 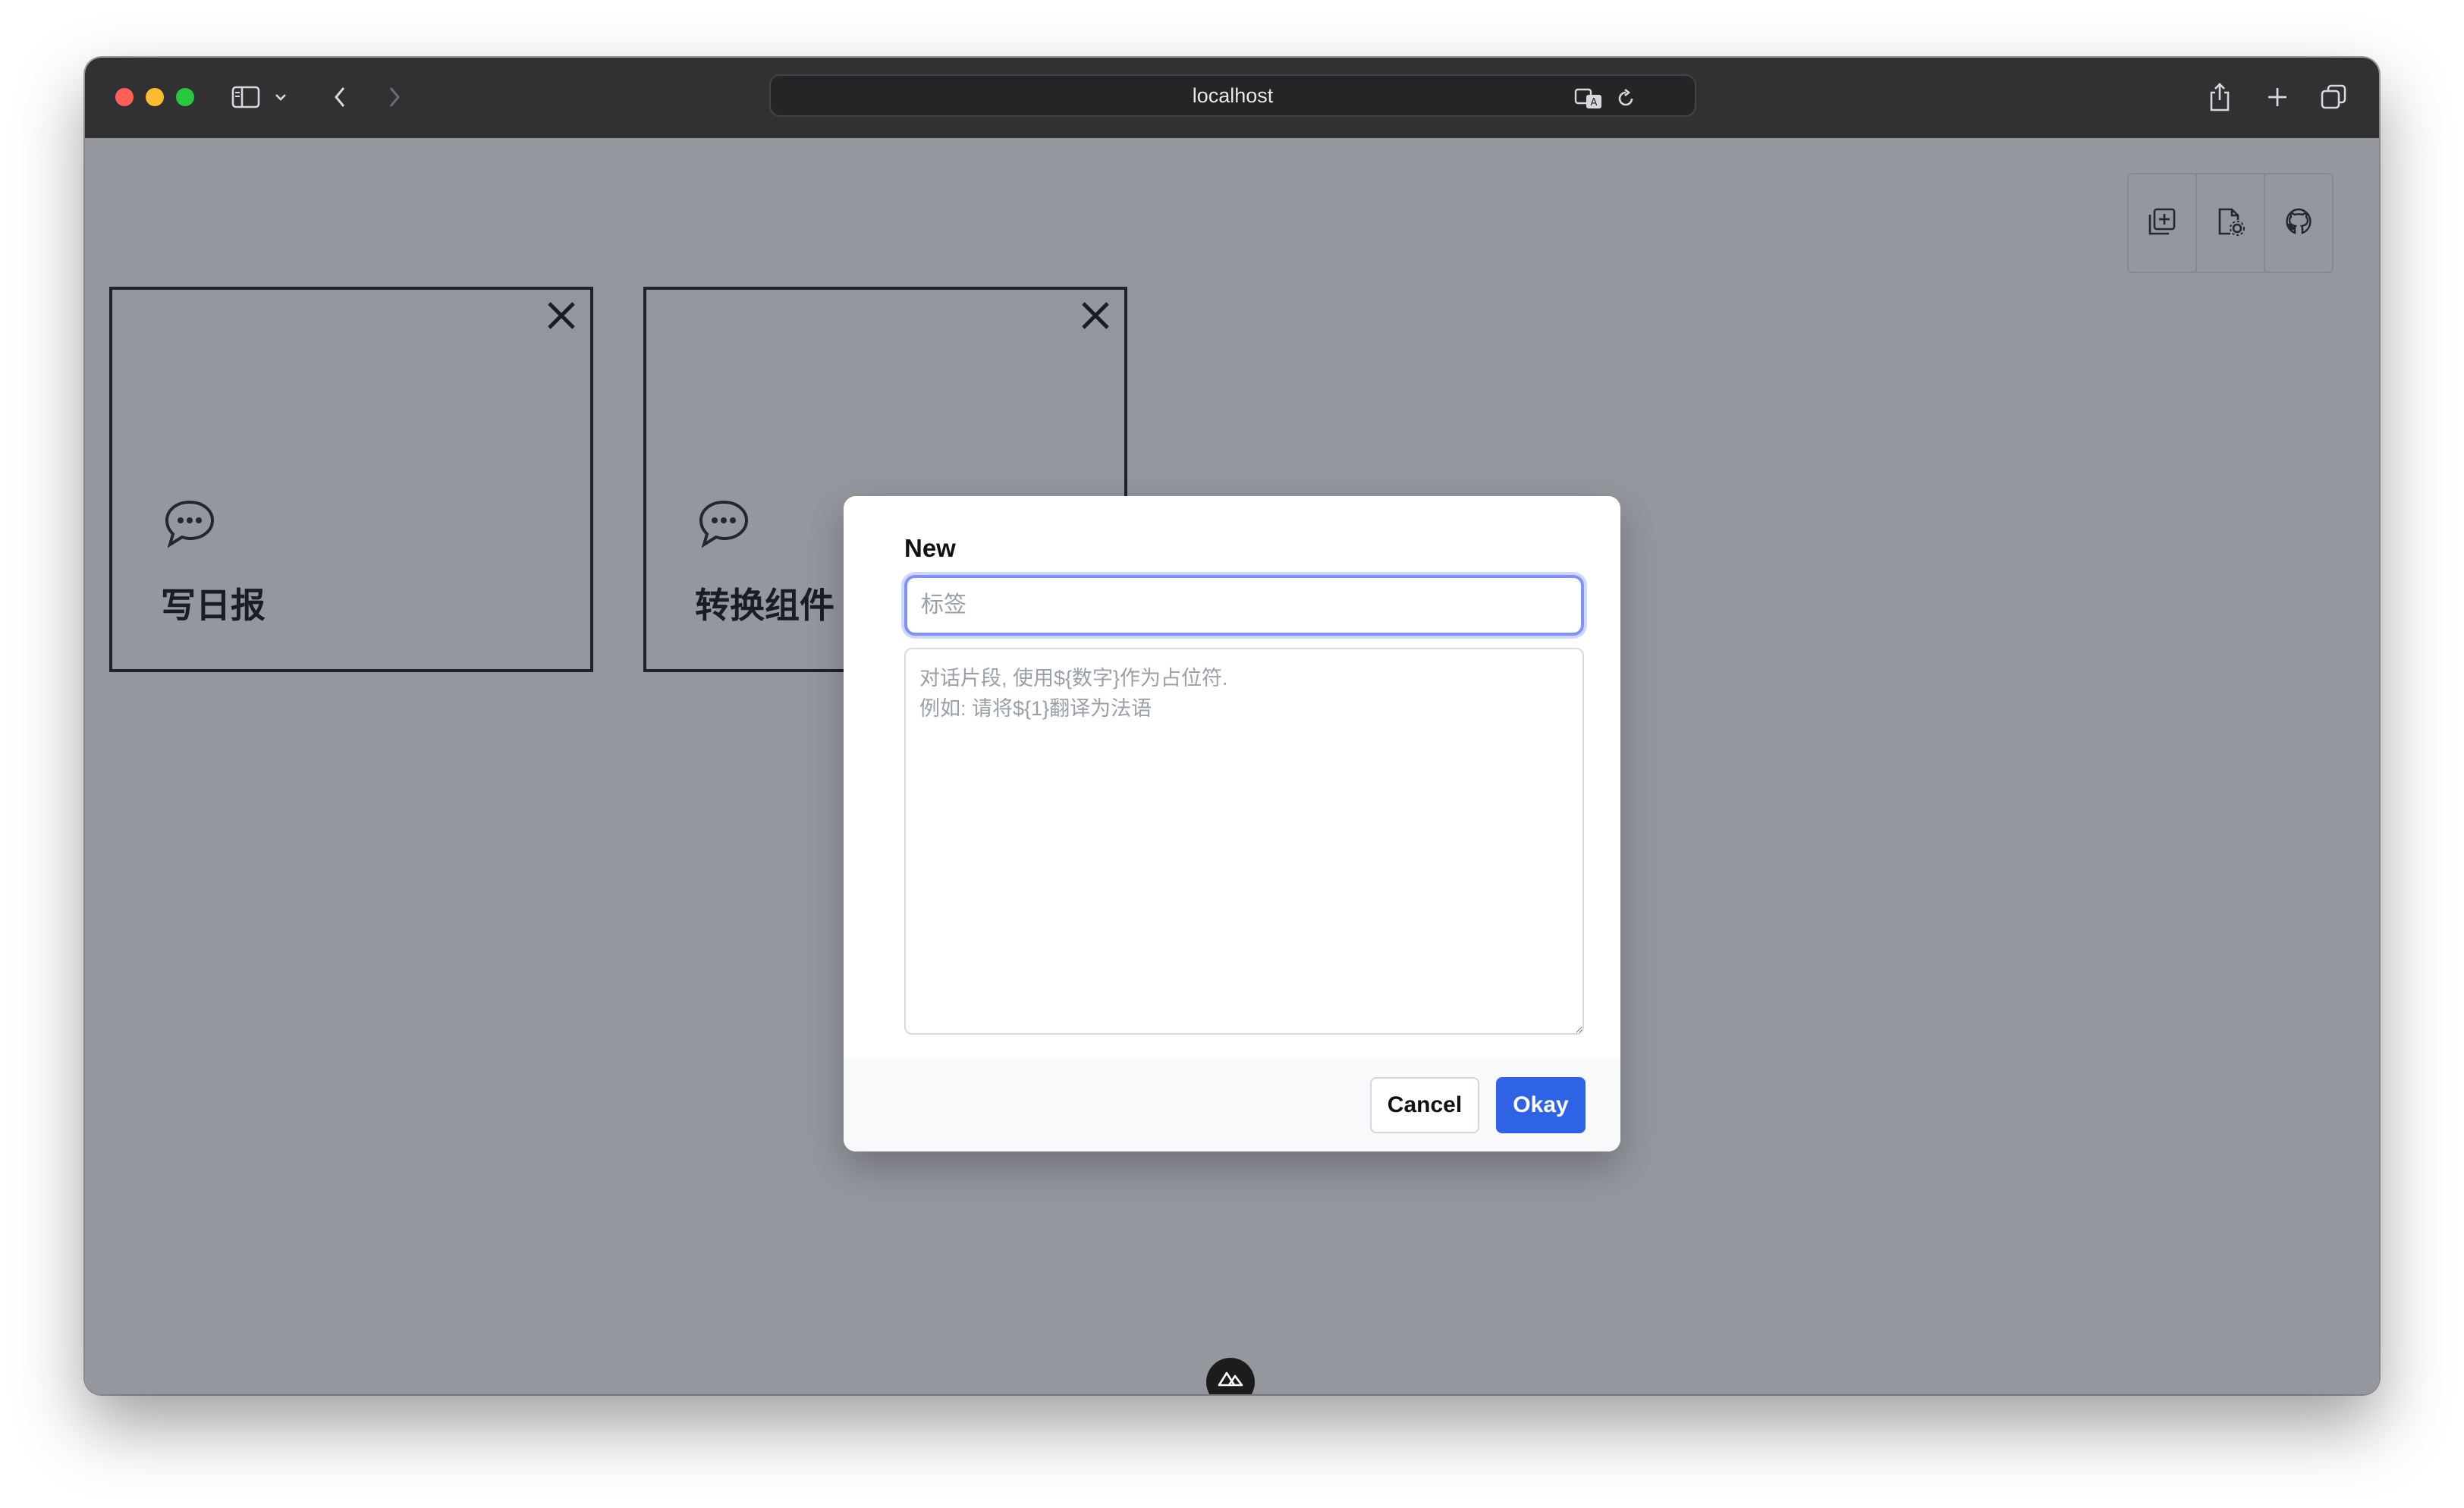 I want to click on tab-overview-icon, so click(x=2333, y=97).